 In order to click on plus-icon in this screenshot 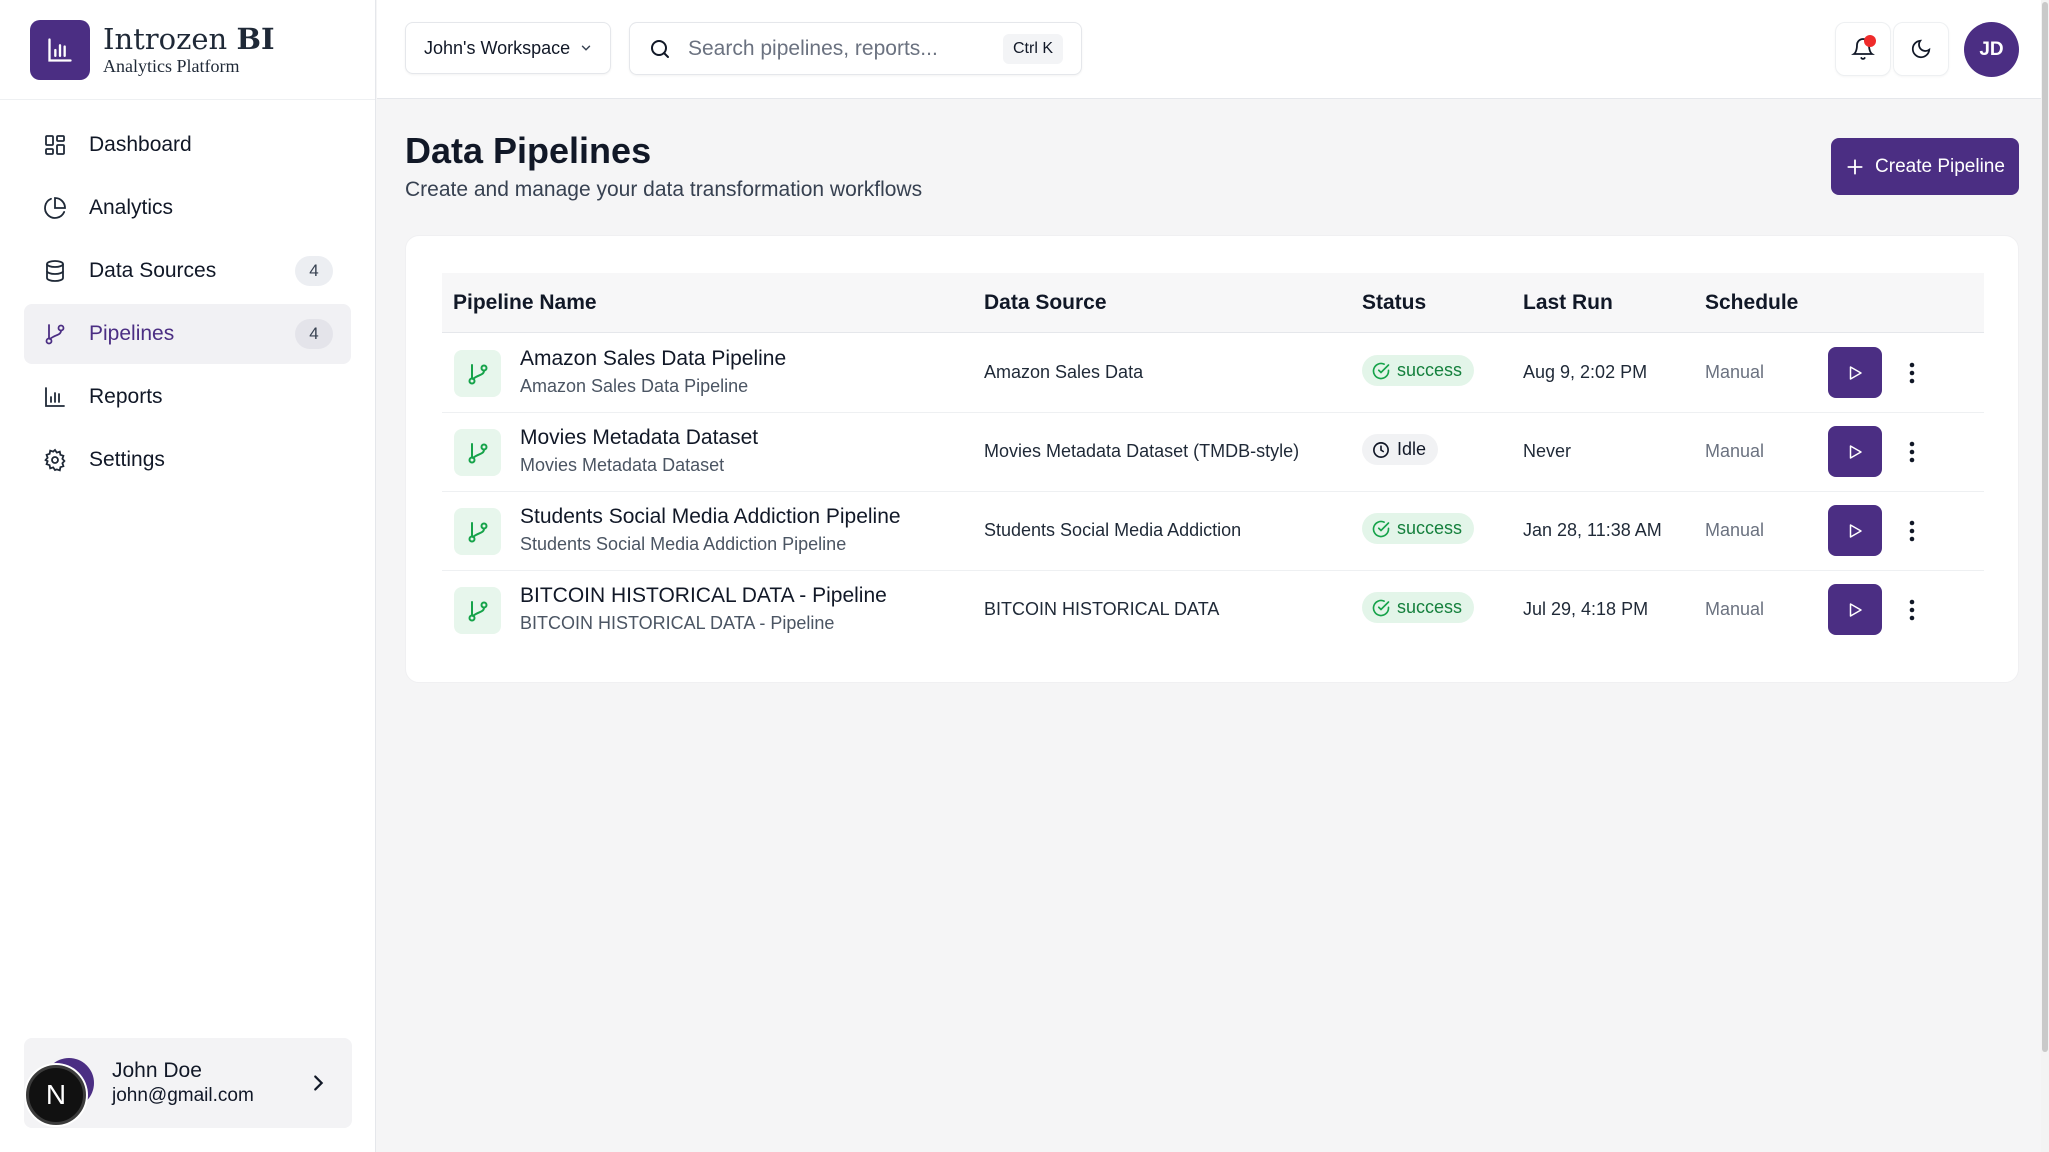, I will do `click(1855, 167)`.